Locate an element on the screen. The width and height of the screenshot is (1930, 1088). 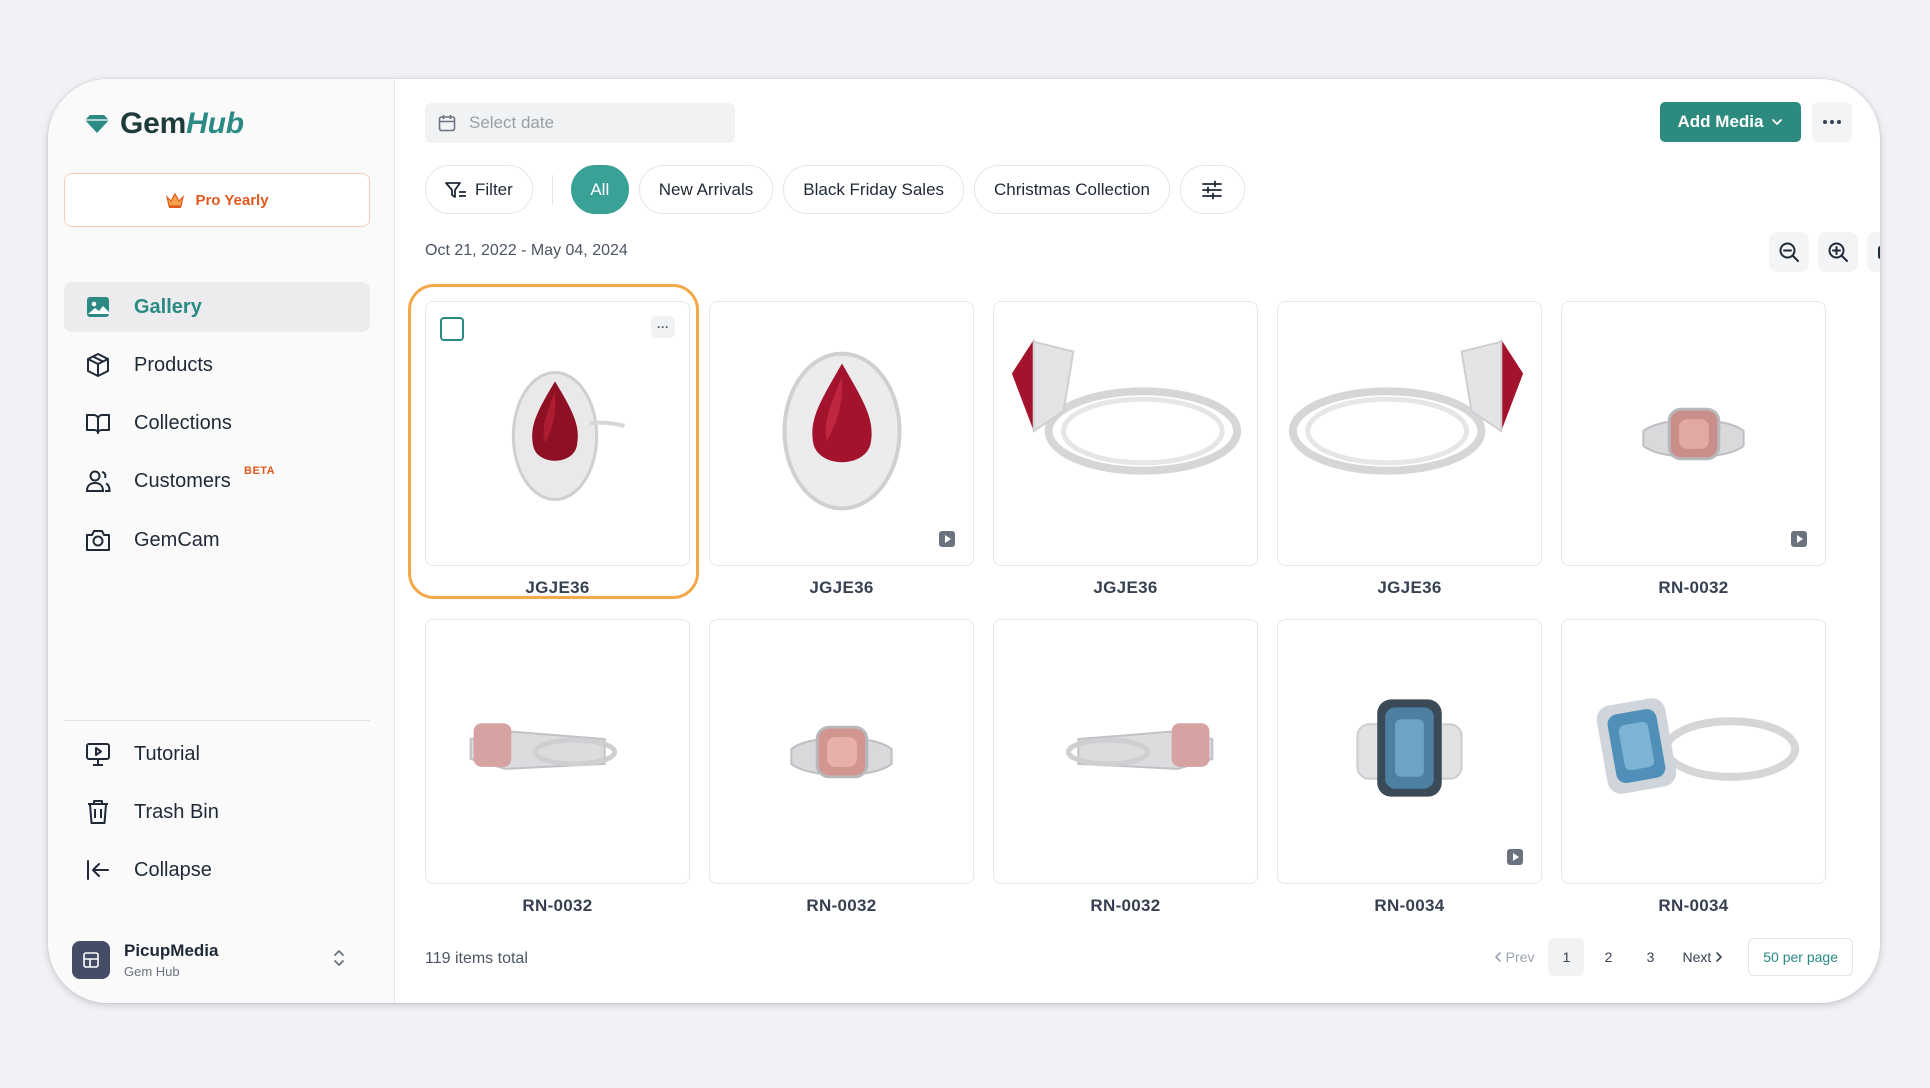
page-2-button: 2 is located at coordinates (1608, 957).